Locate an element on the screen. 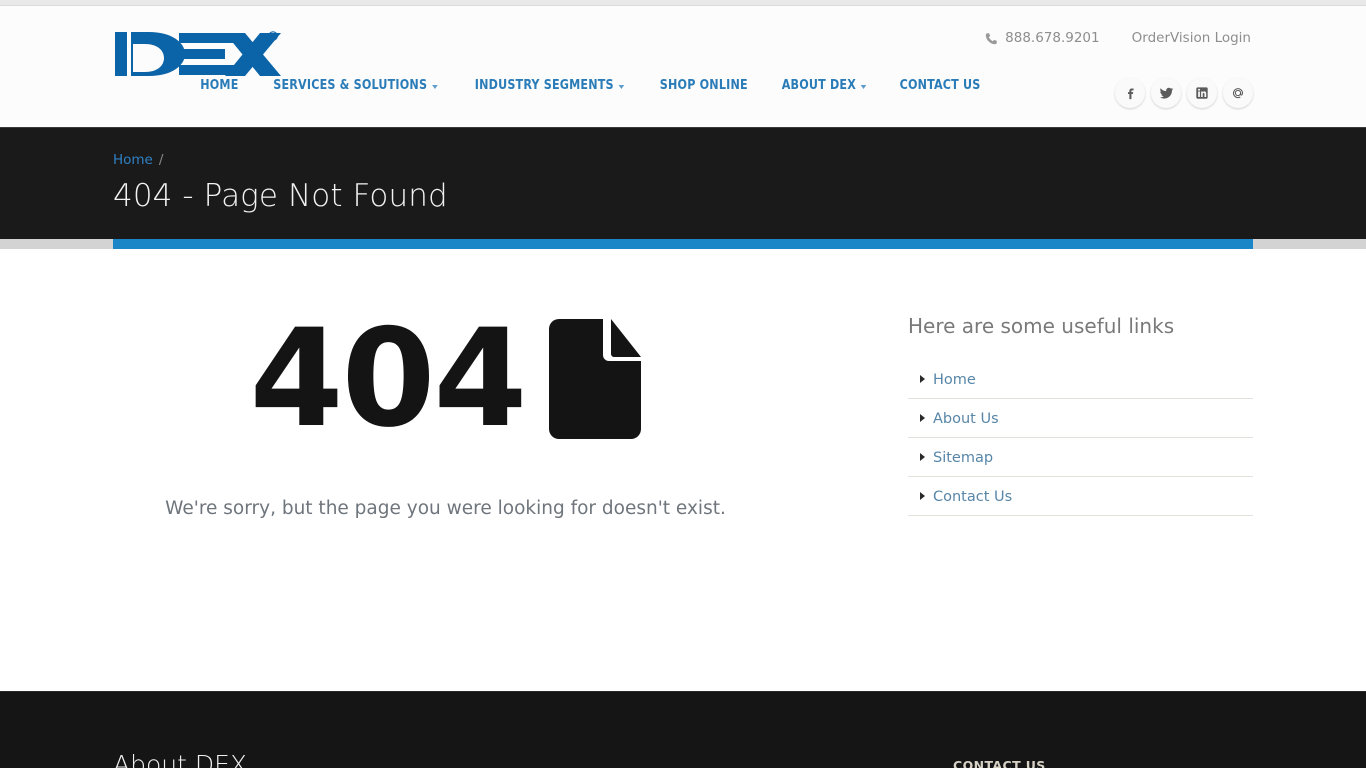 The width and height of the screenshot is (1366, 768). dex-logo: R is located at coordinates (200, 54).